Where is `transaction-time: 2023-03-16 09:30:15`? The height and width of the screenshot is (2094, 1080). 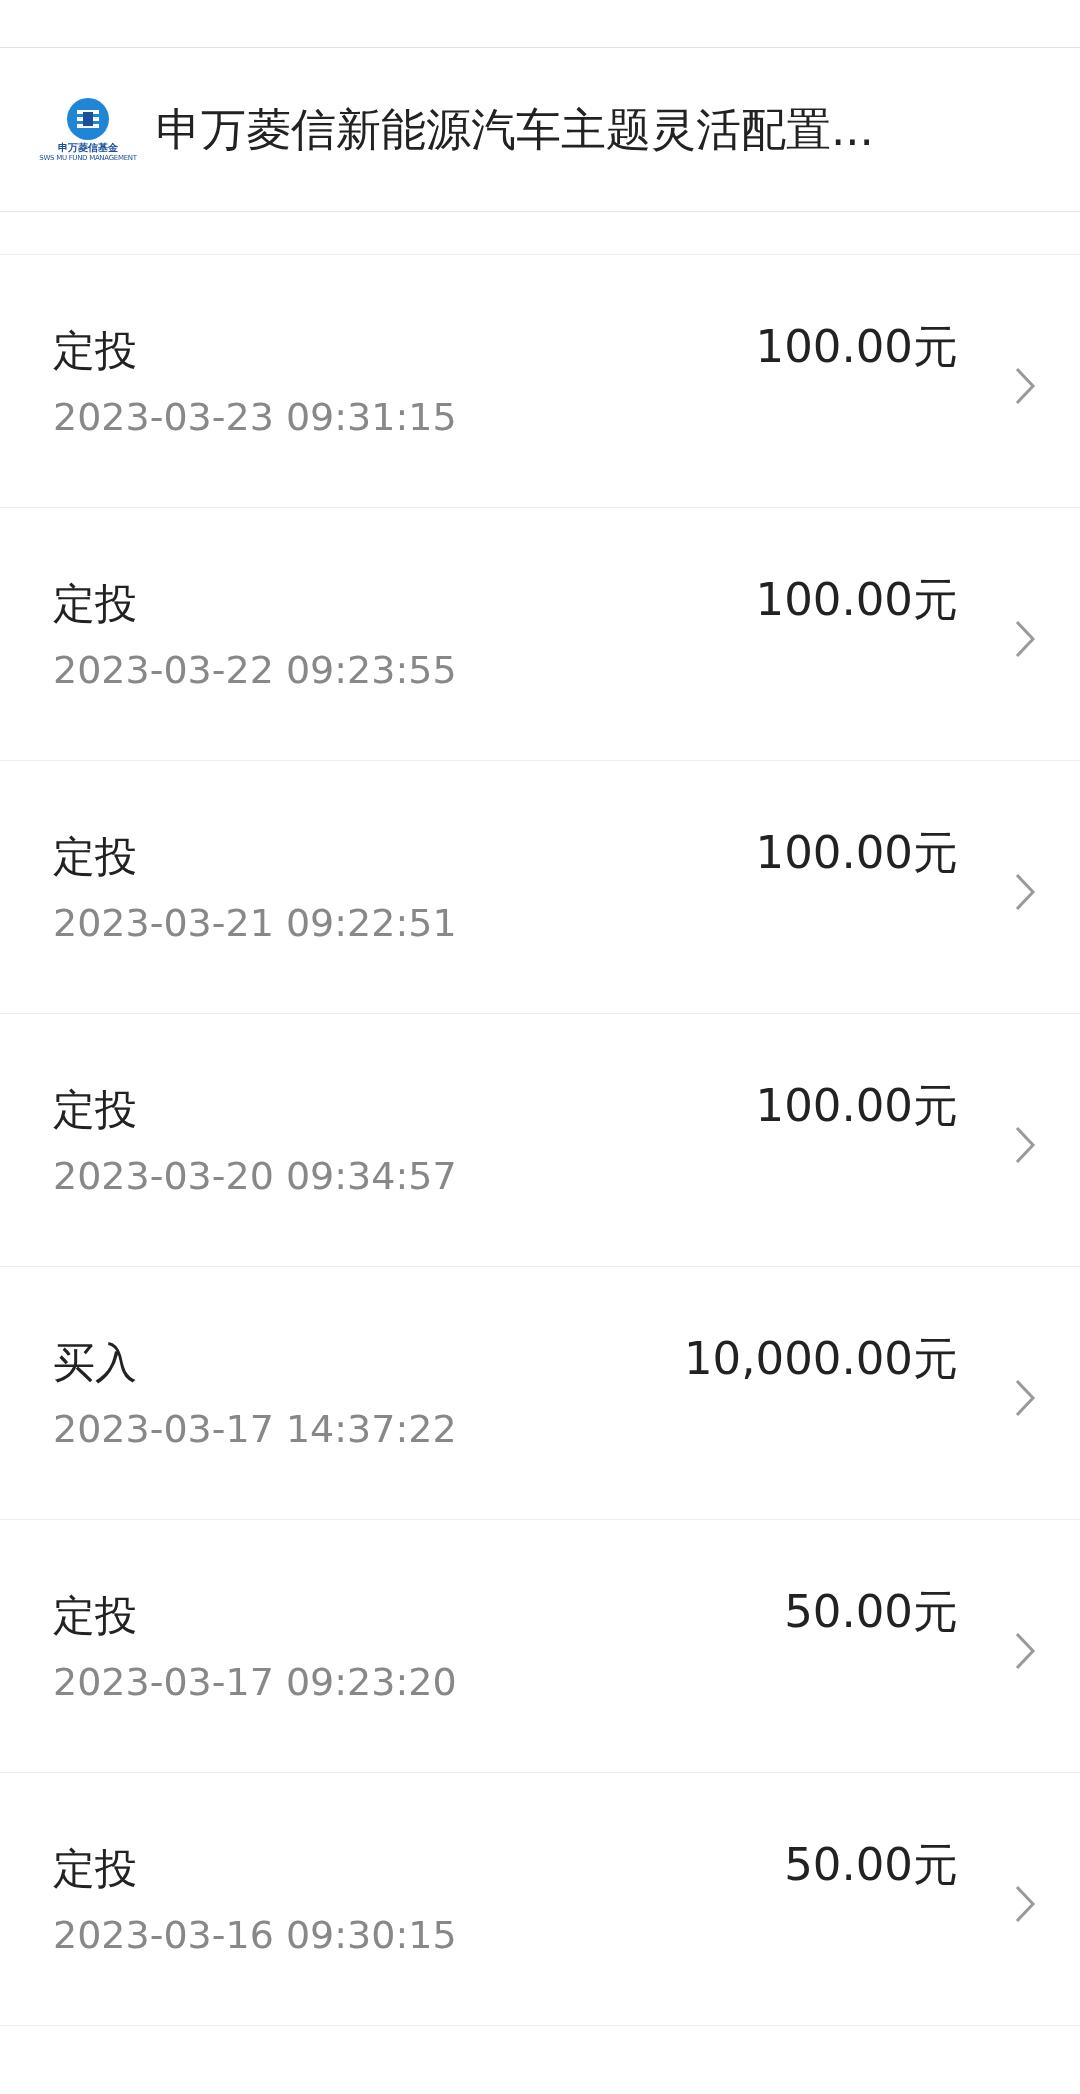 transaction-time: 2023-03-16 09:30:15 is located at coordinates (255, 1935).